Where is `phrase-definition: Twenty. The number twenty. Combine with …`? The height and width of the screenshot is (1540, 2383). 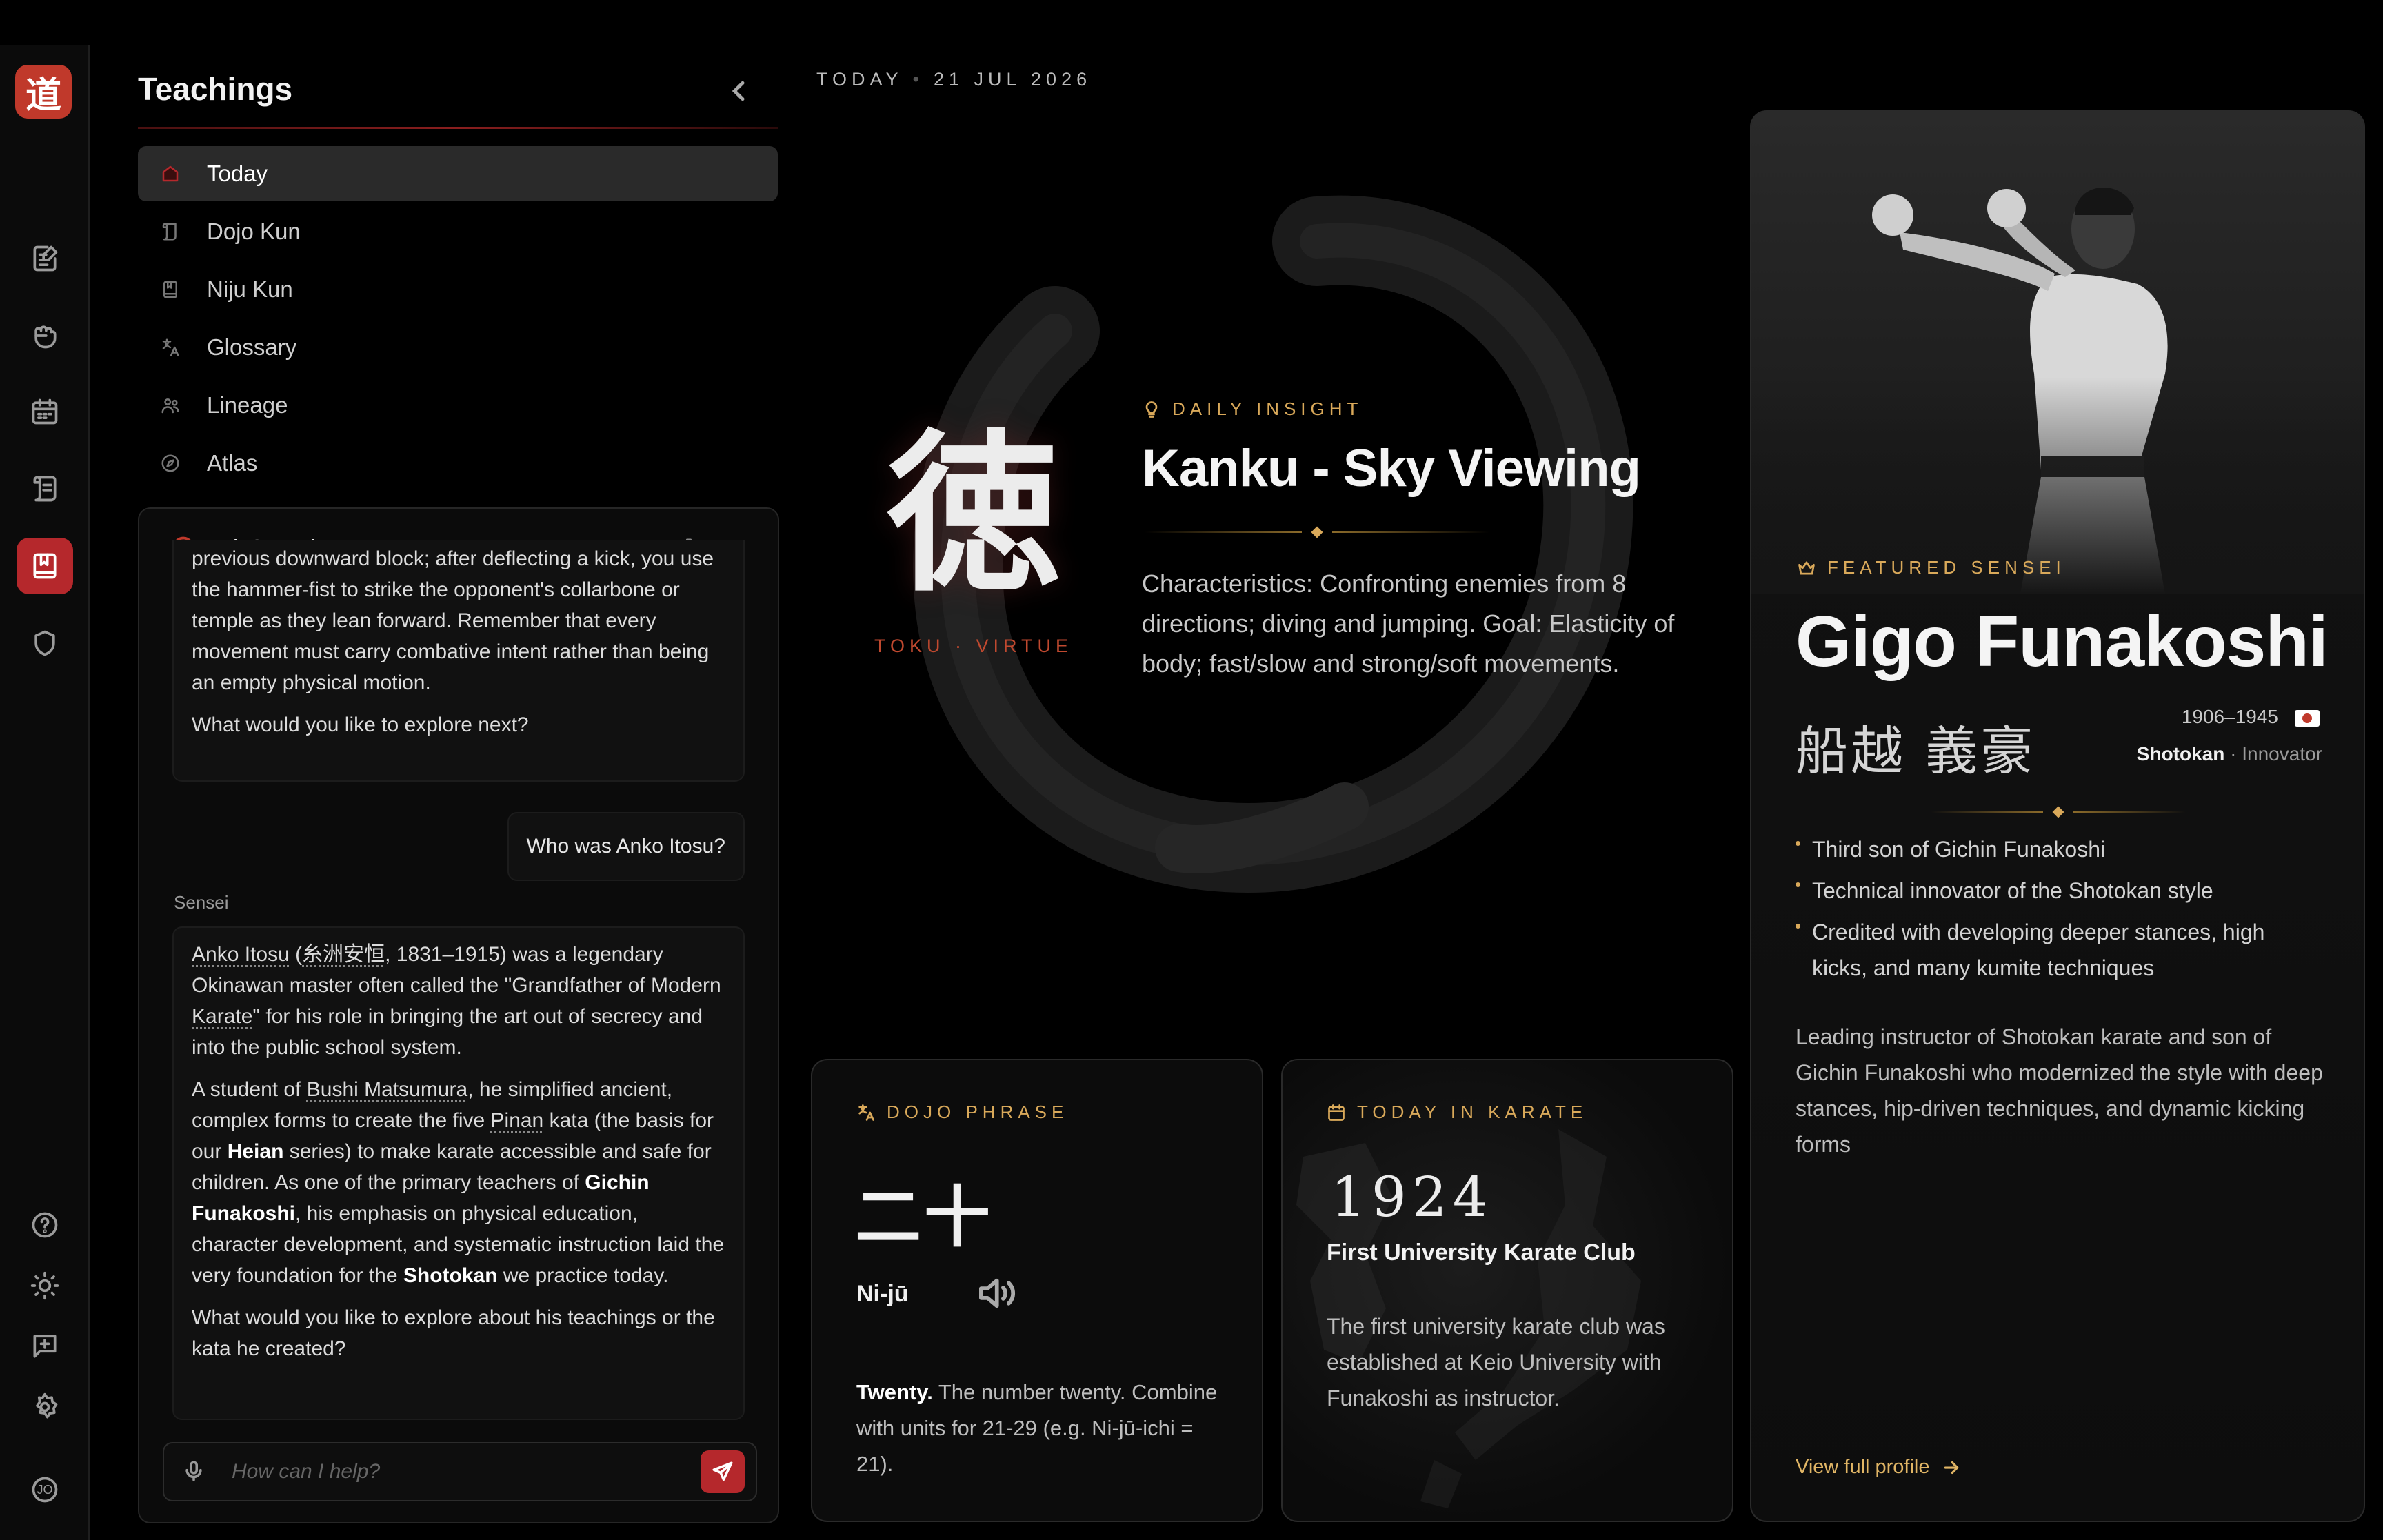 phrase-definition: Twenty. The number twenty. Combine with … is located at coordinates (1037, 1428).